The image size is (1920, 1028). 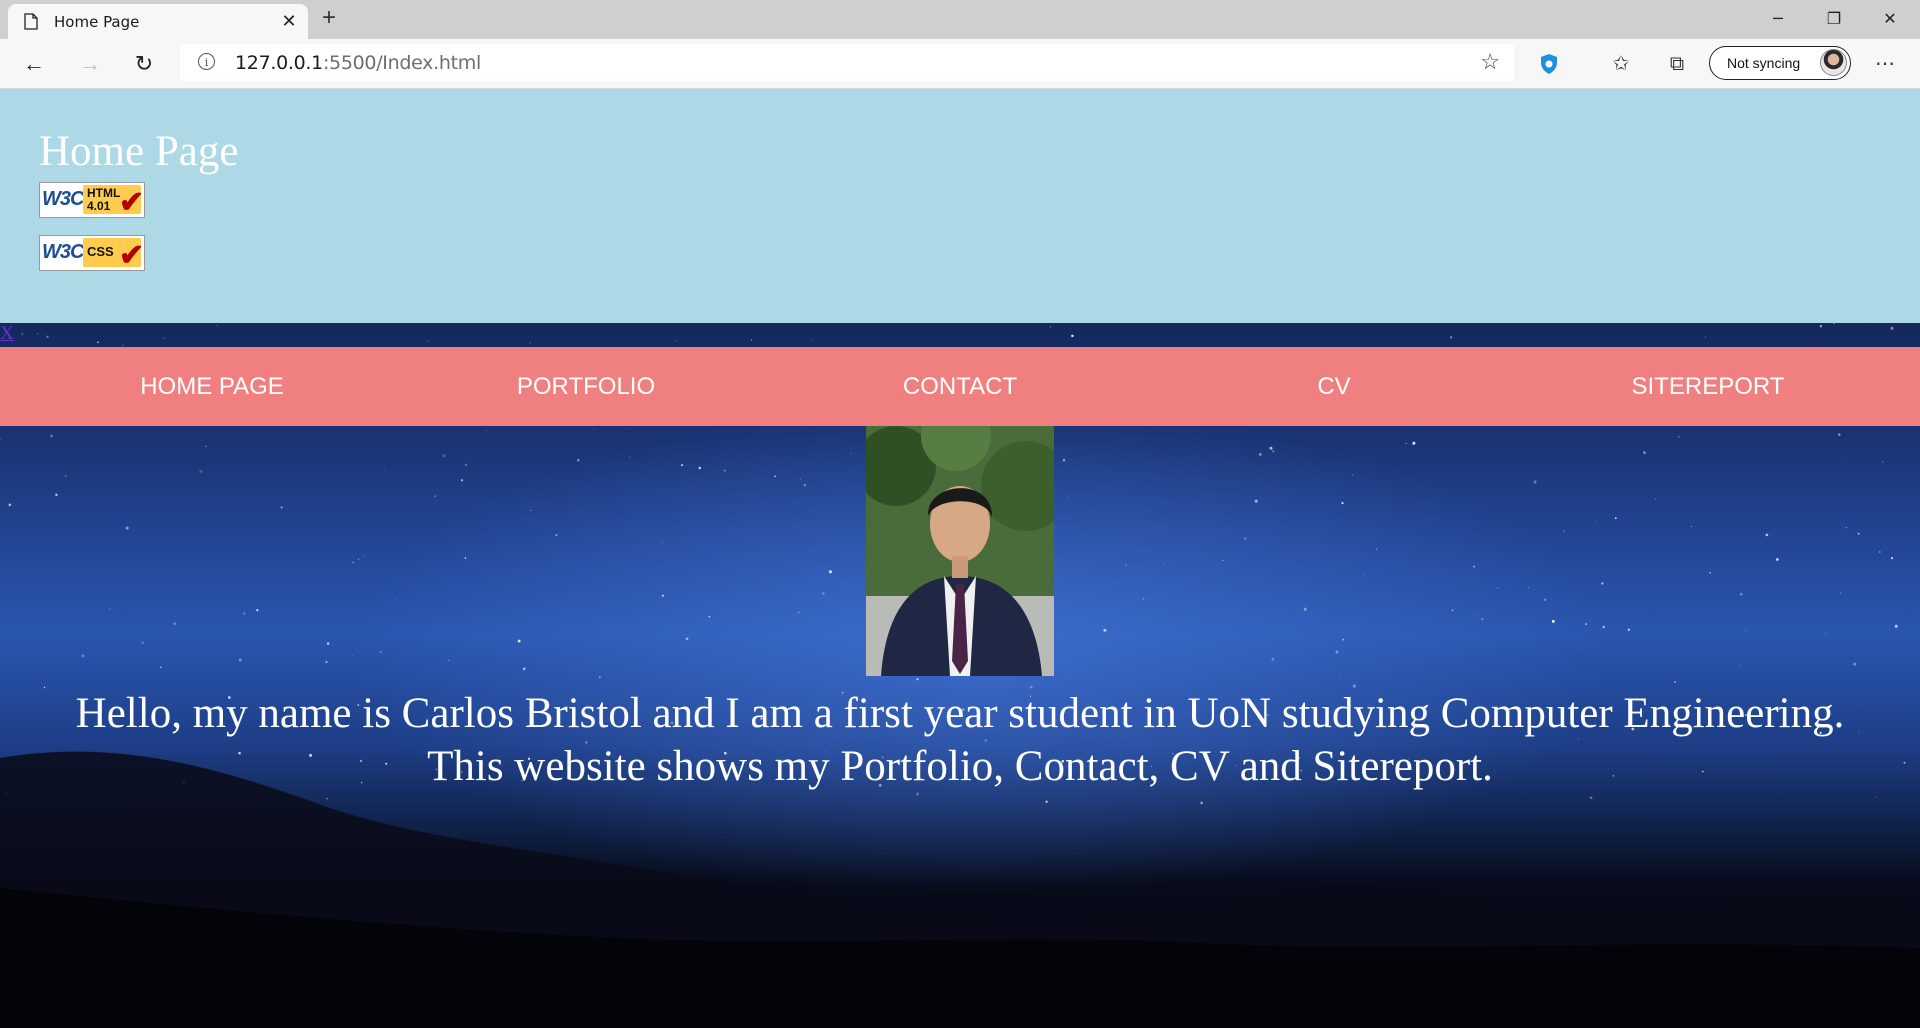 I want to click on close-link: X, so click(x=7, y=334).